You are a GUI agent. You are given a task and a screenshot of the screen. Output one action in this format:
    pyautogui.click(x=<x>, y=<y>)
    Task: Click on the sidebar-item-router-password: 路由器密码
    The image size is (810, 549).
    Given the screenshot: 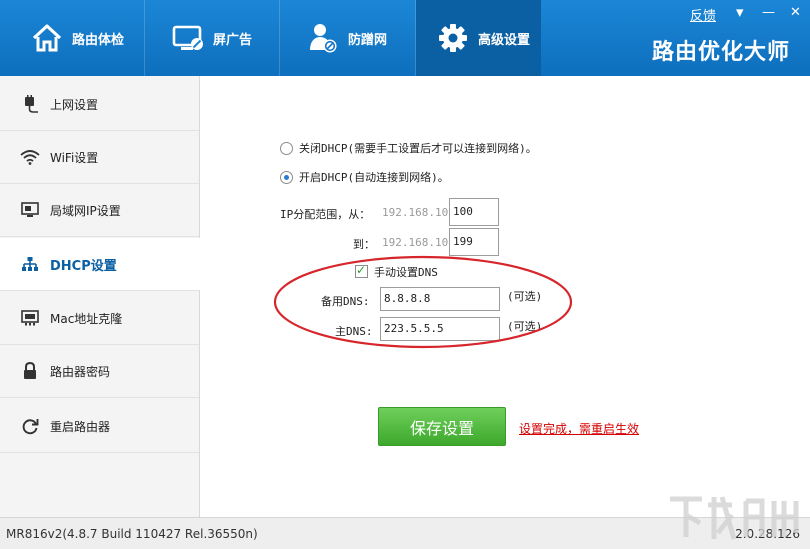 What is the action you would take?
    pyautogui.click(x=99, y=371)
    